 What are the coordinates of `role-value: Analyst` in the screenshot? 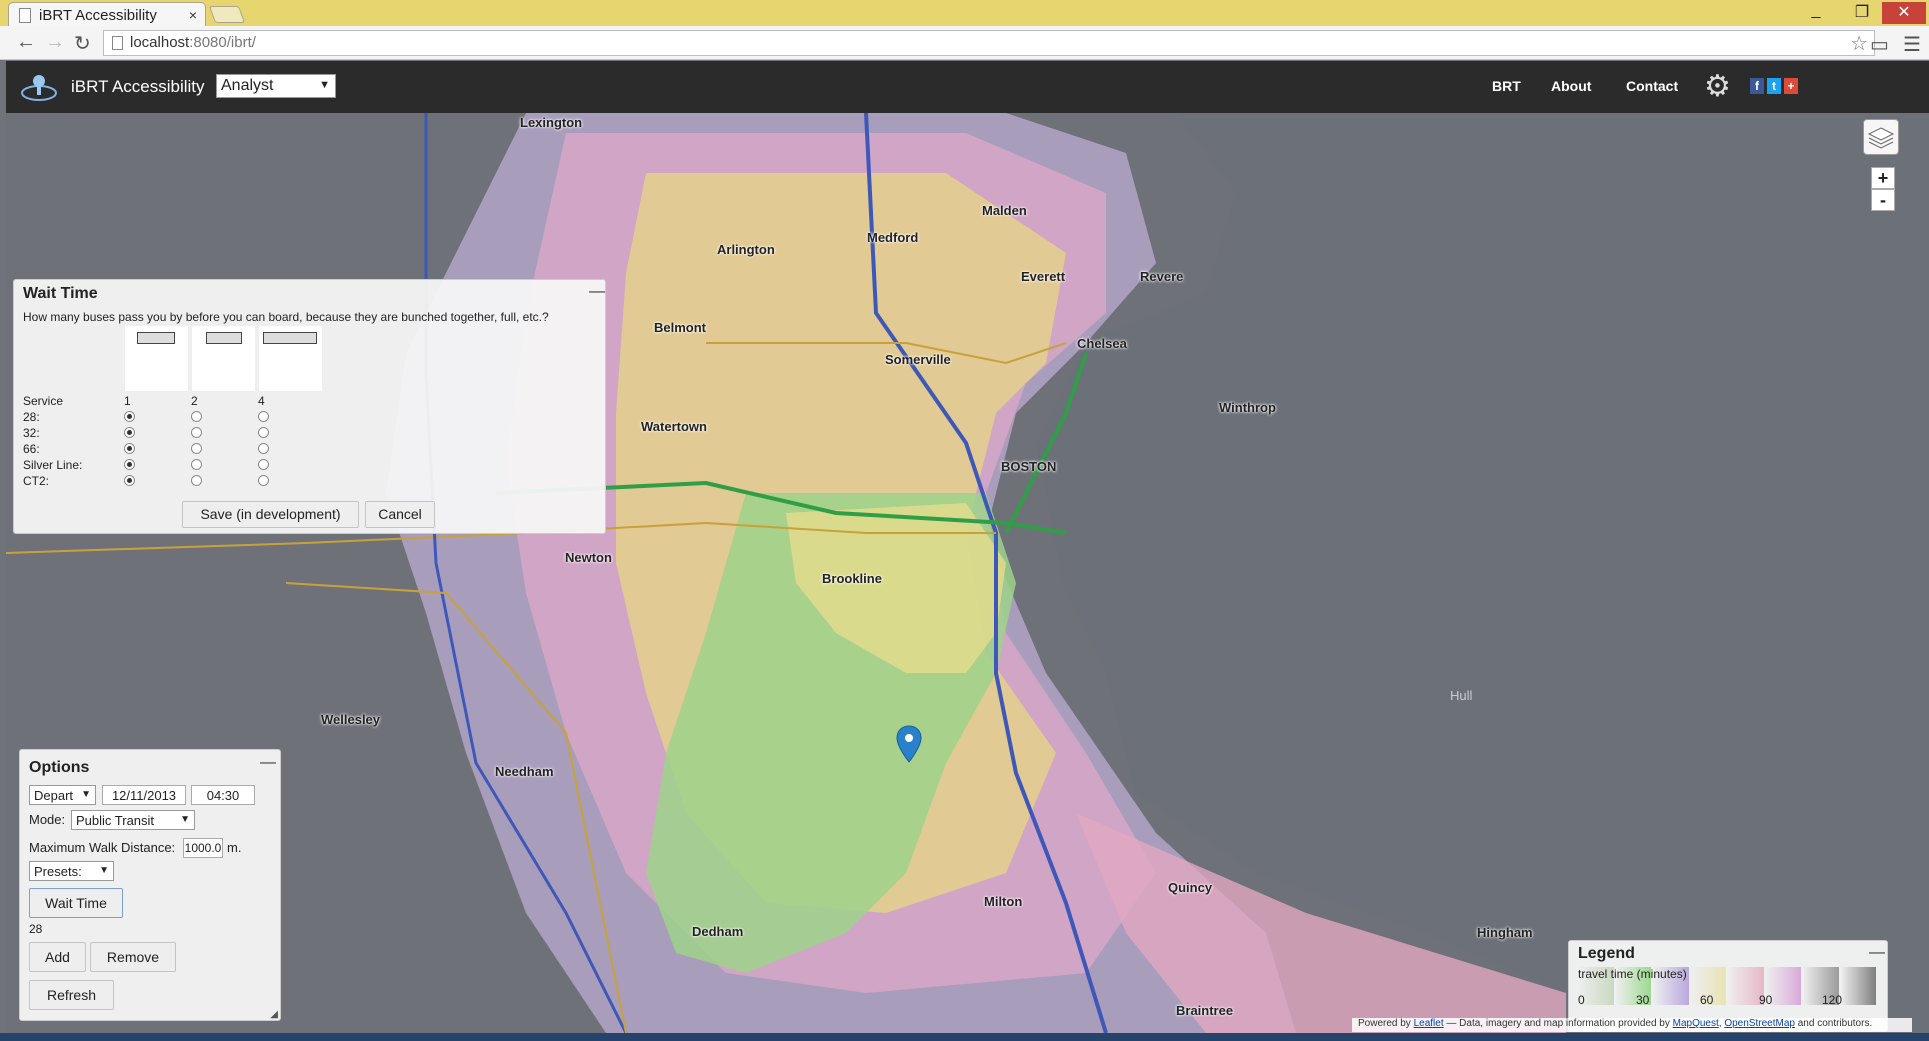 It's located at (247, 85).